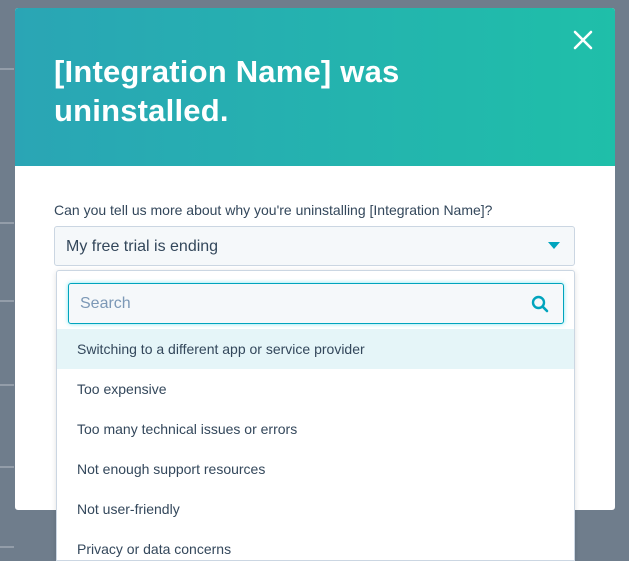  I want to click on reason-select: My free trial is ending, so click(314, 246).